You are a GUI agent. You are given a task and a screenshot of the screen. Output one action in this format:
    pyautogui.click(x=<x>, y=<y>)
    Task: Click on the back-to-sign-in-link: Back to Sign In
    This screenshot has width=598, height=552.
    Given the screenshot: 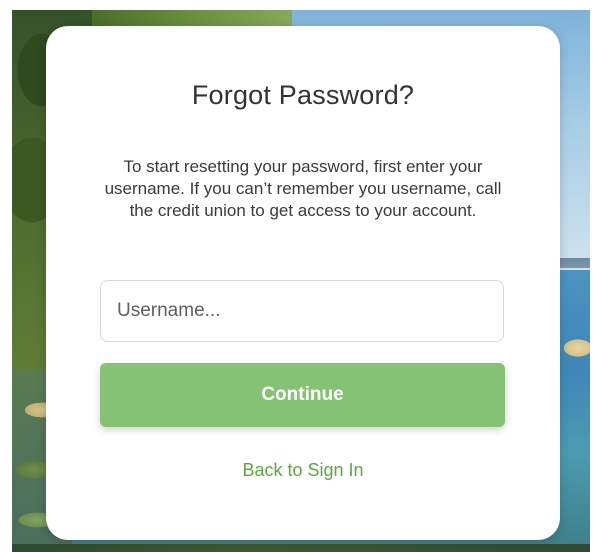 What is the action you would take?
    pyautogui.click(x=302, y=470)
    